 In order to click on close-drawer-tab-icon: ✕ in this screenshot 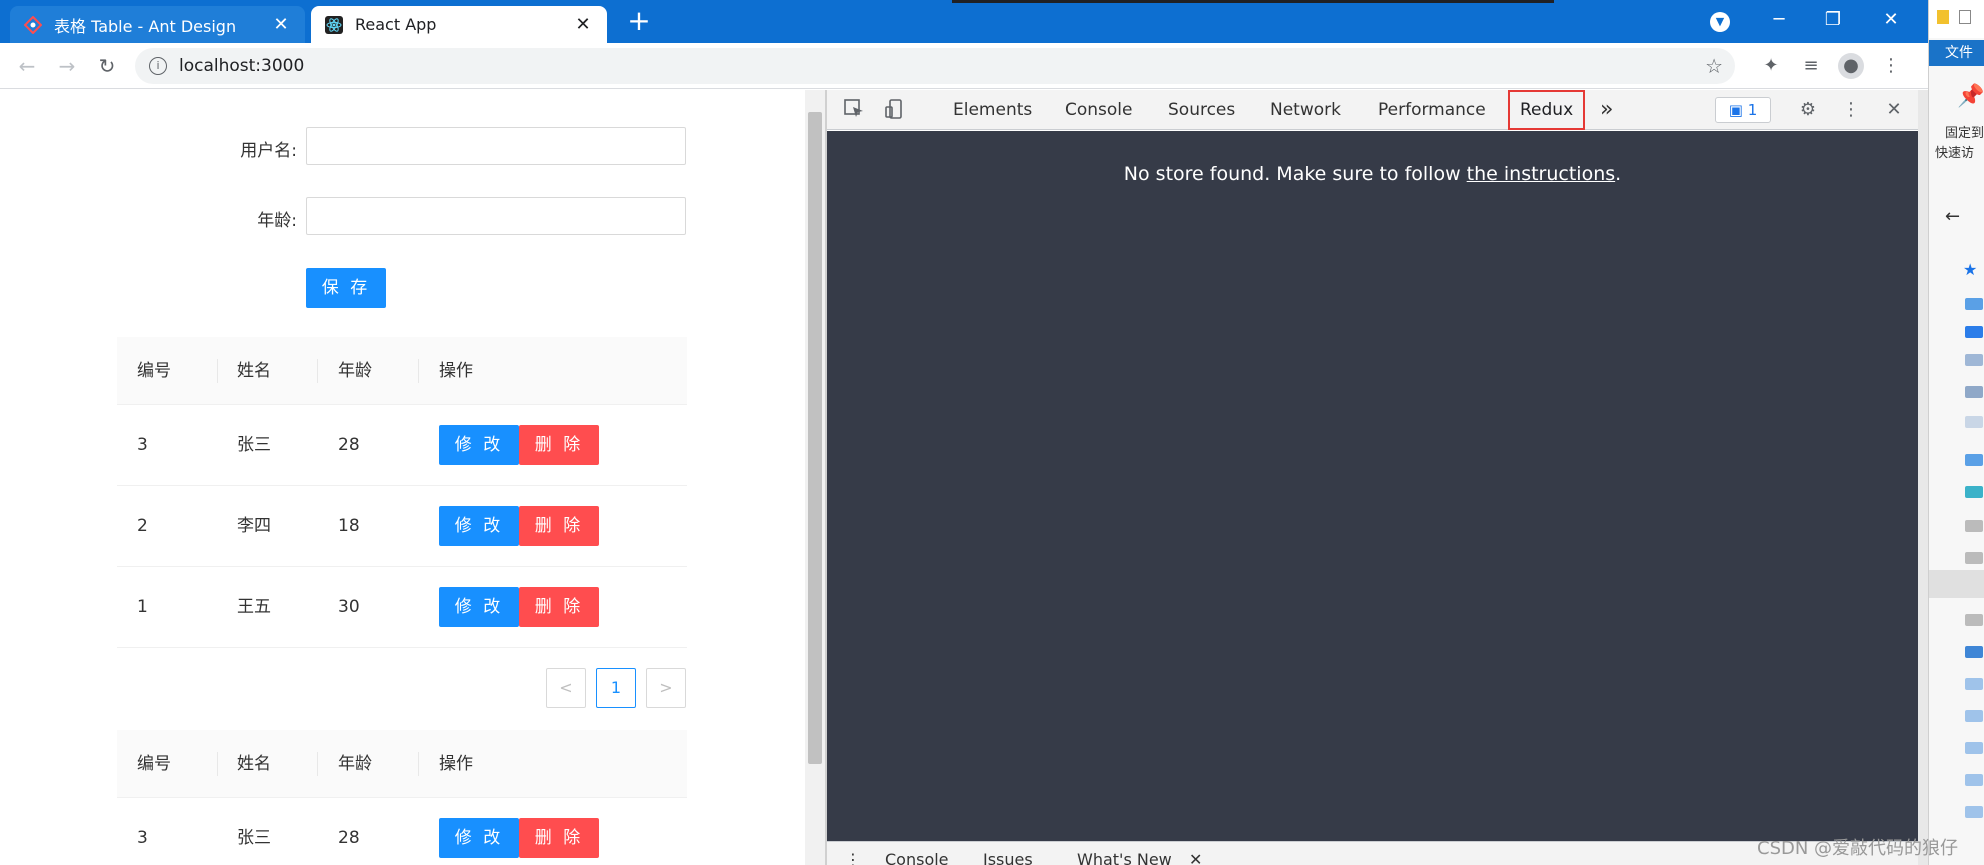, I will do `click(1195, 857)`.